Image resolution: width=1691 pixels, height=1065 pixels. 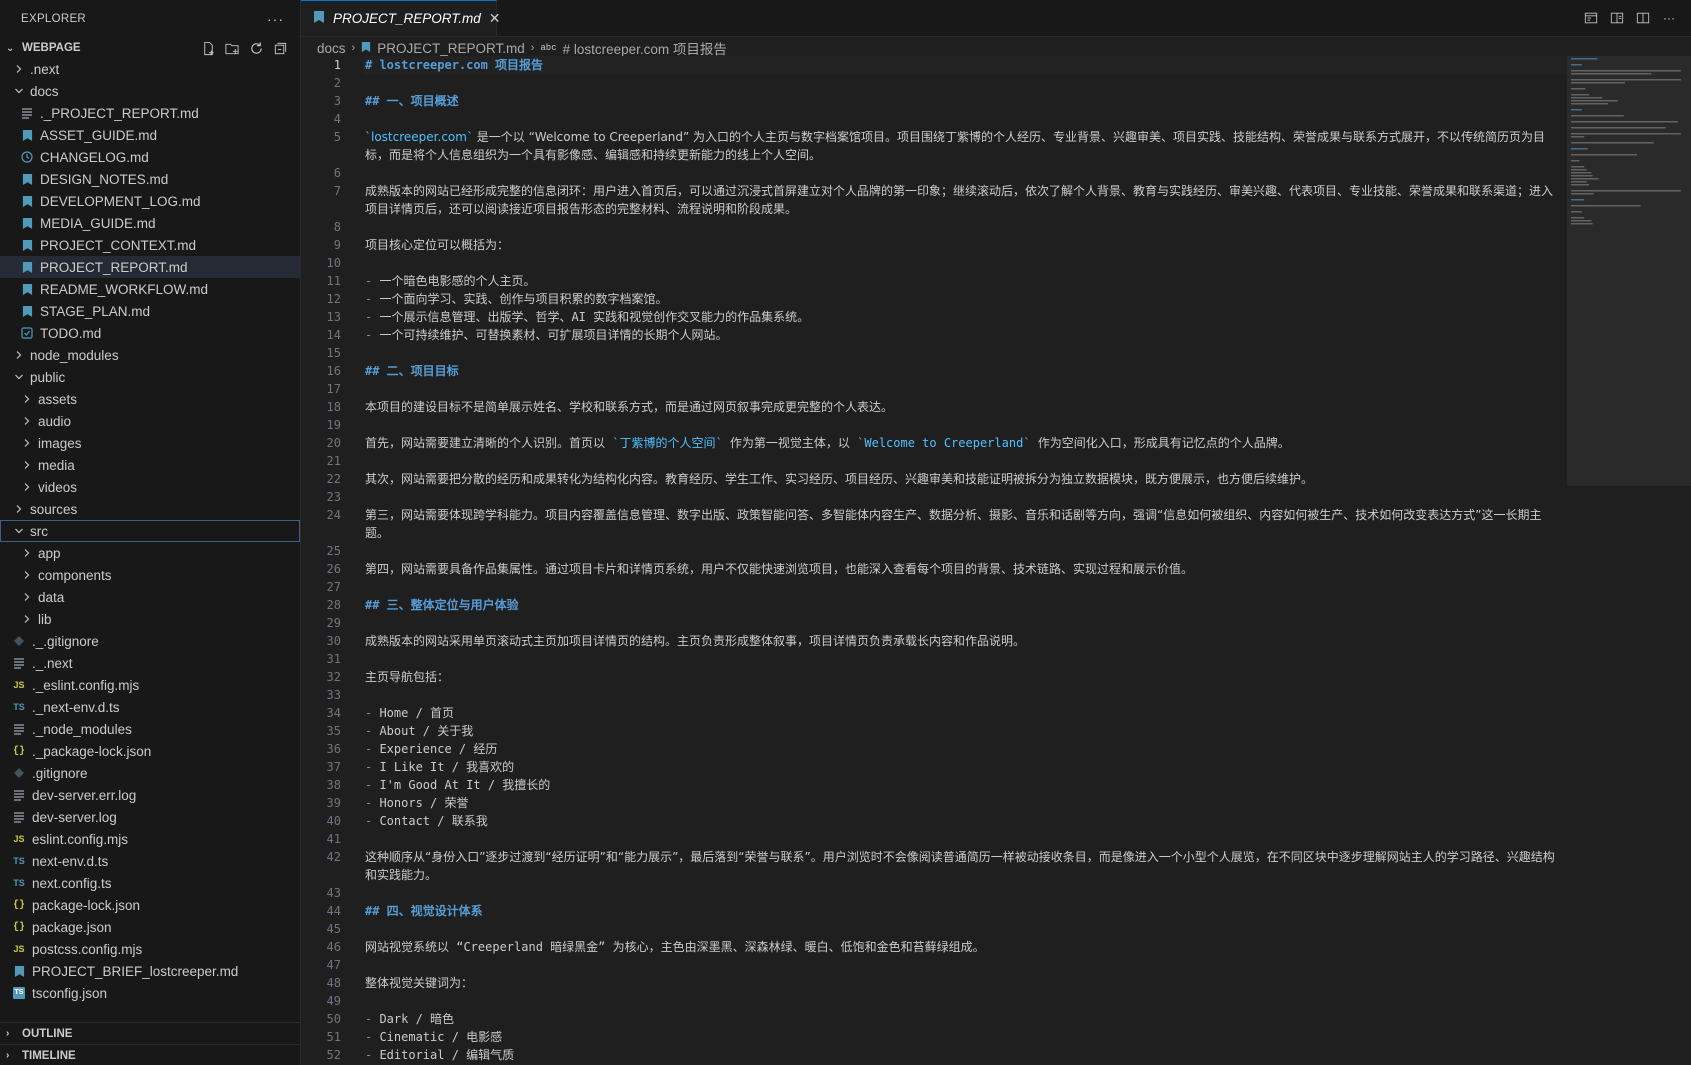 What do you see at coordinates (934, 659) in the screenshot?
I see `code-line: 31` at bounding box center [934, 659].